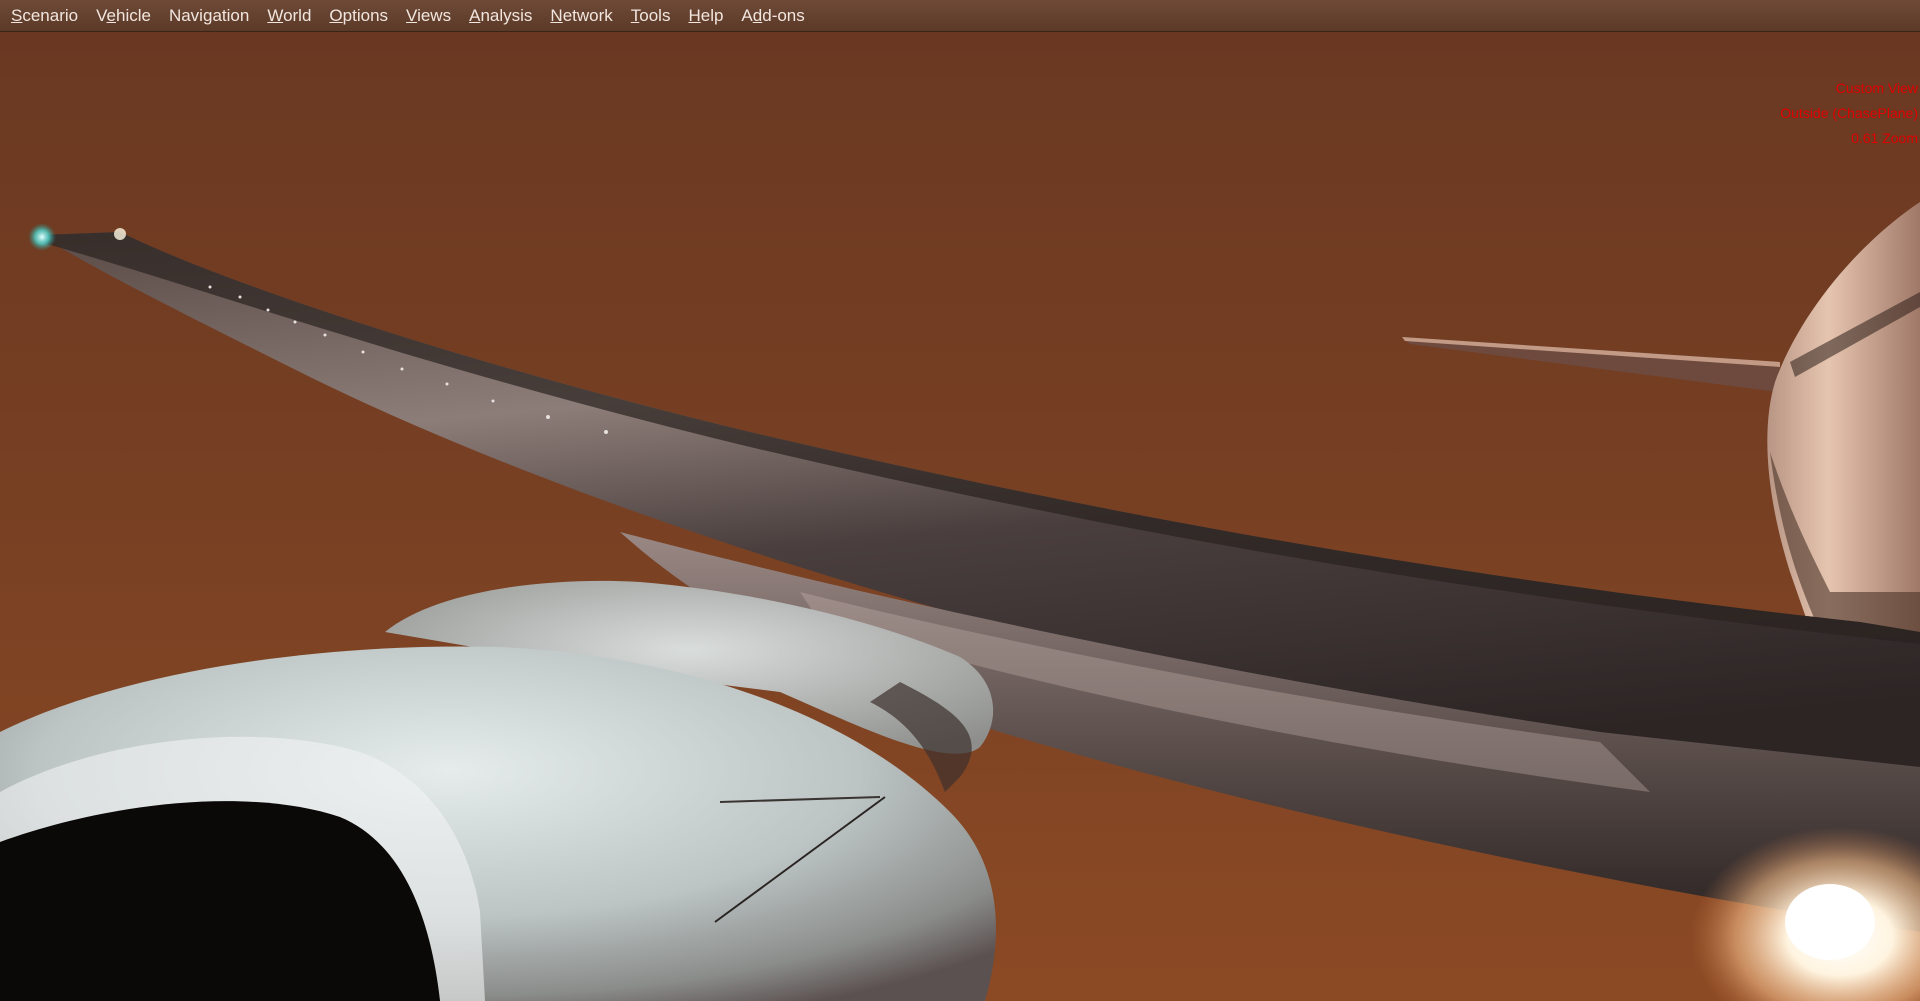  Describe the element at coordinates (209, 16) in the screenshot. I see `menu-navigation: Navigation` at that location.